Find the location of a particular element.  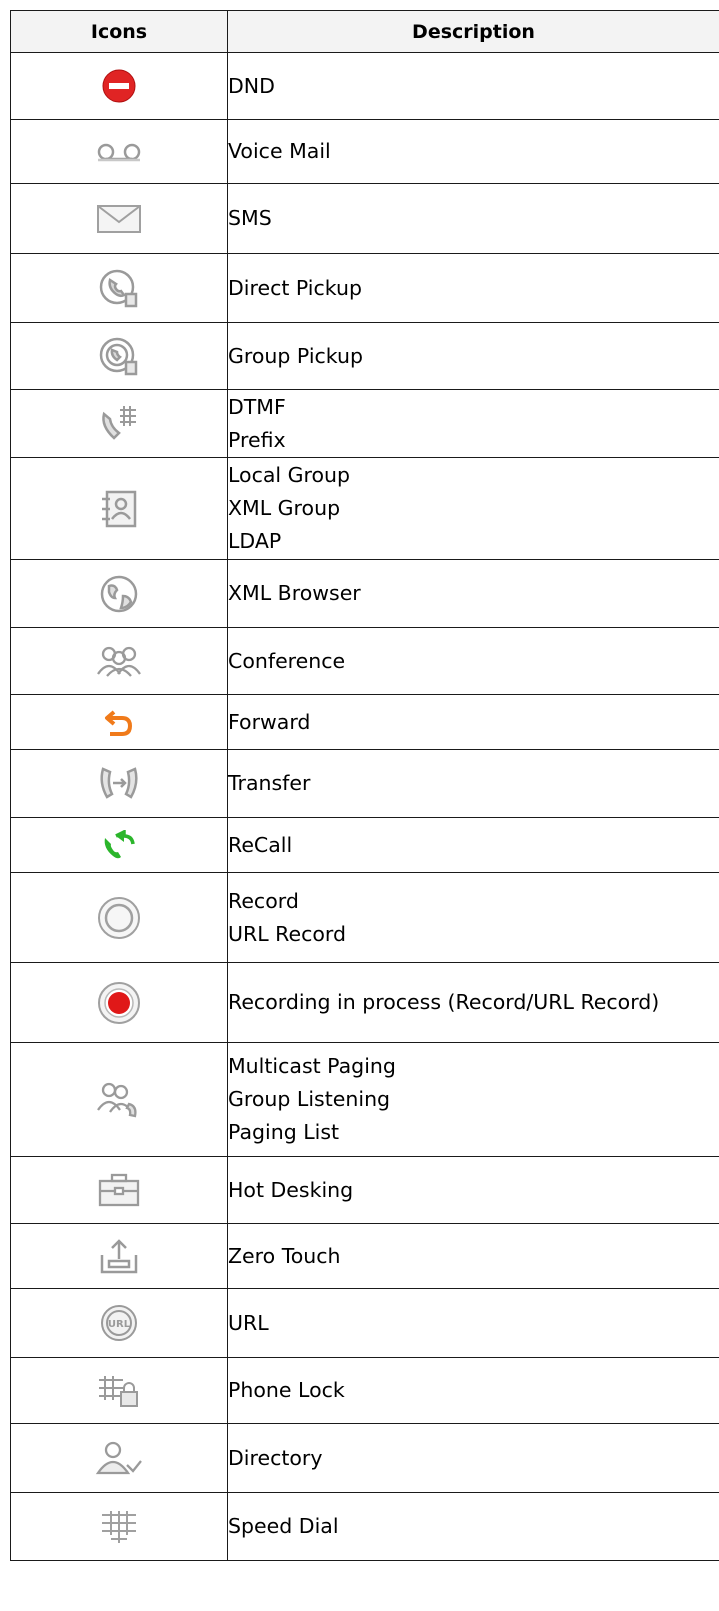

icons-column-header: Icons is located at coordinates (119, 31).